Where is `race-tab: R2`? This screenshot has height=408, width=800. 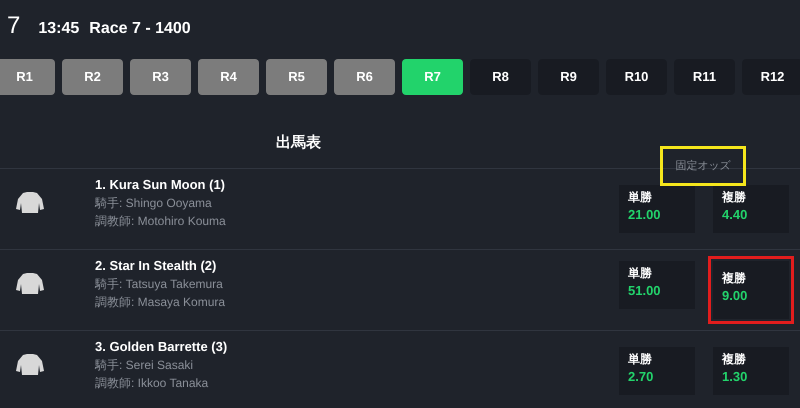 race-tab: R2 is located at coordinates (92, 77).